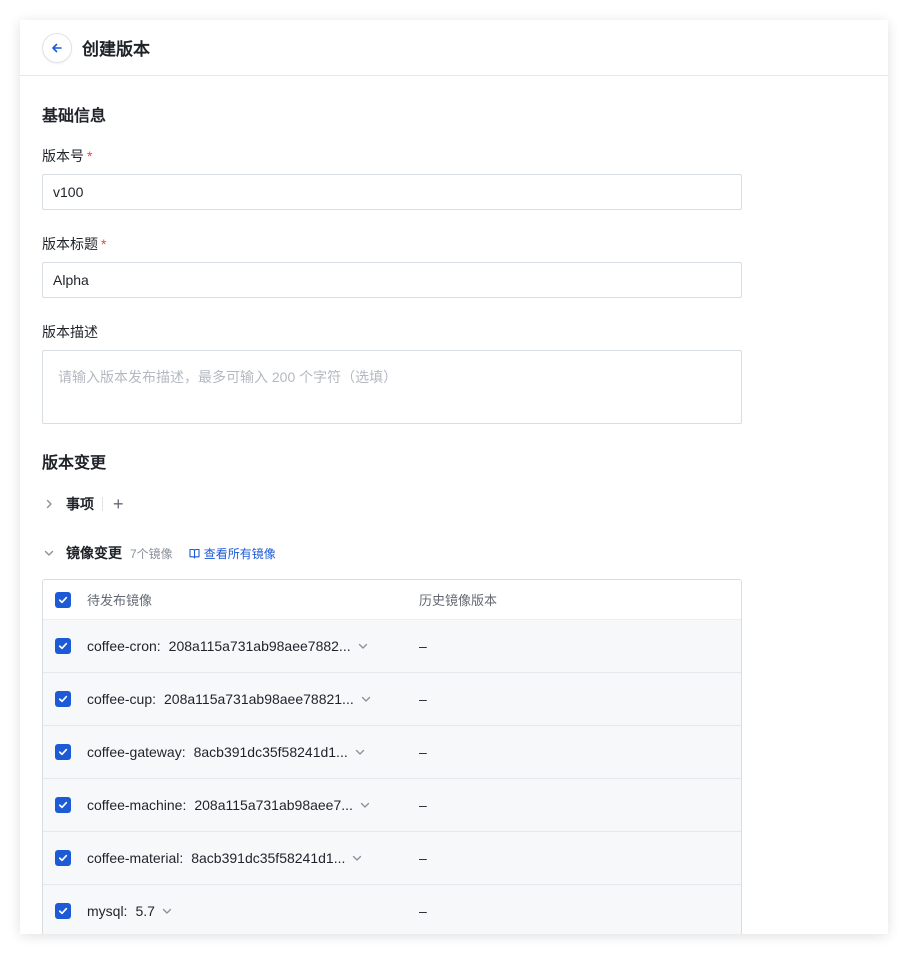 The image size is (908, 954). What do you see at coordinates (116, 49) in the screenshot?
I see `page-title: 创建版本` at bounding box center [116, 49].